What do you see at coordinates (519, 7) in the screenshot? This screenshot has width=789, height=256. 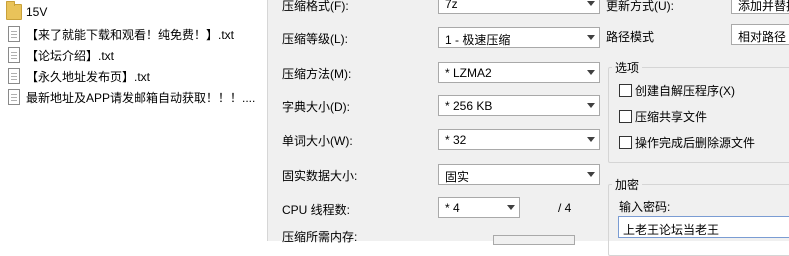 I see `archive-format-select: 7z` at bounding box center [519, 7].